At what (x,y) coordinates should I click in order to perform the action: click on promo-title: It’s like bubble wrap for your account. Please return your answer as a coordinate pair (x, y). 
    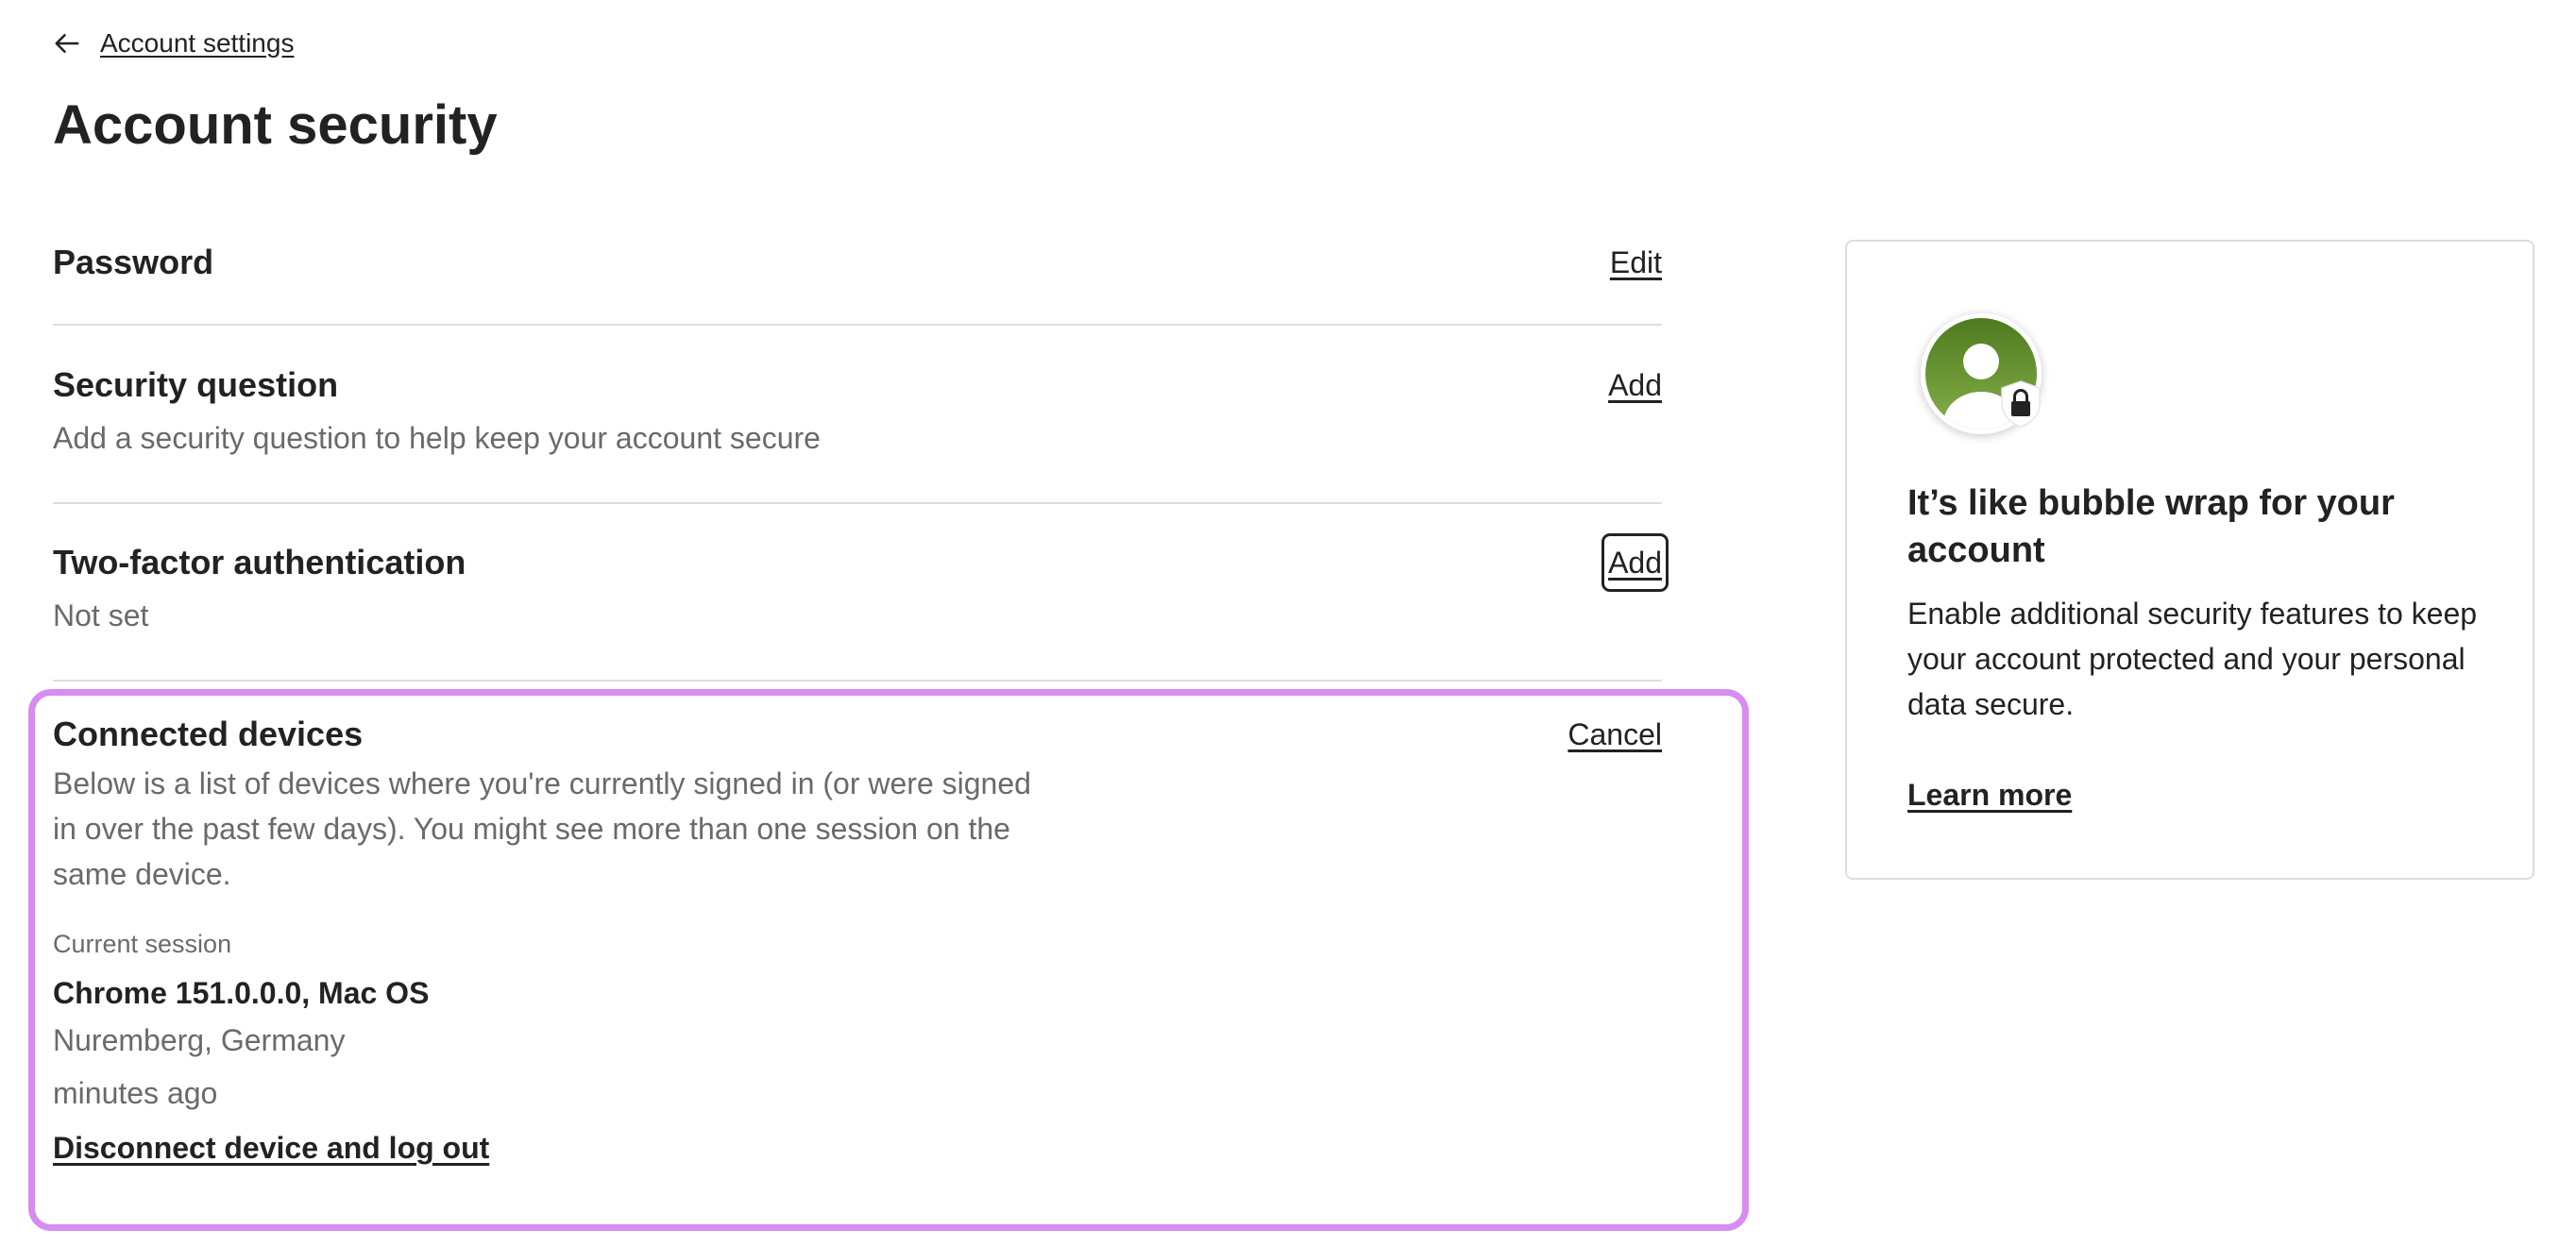
    Looking at the image, I should click on (2151, 526).